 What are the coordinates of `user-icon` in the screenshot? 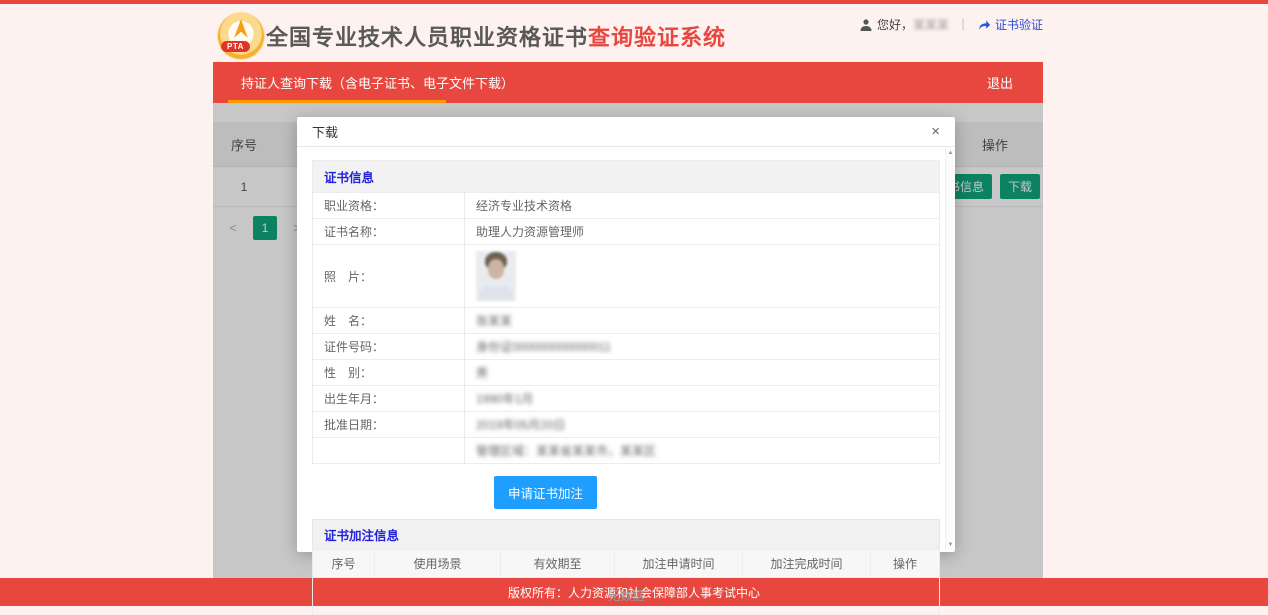 It's located at (866, 24).